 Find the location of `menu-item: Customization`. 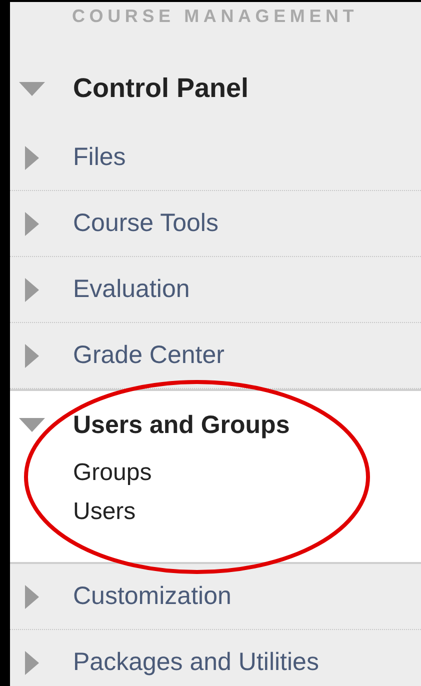

menu-item: Customization is located at coordinates (152, 596).